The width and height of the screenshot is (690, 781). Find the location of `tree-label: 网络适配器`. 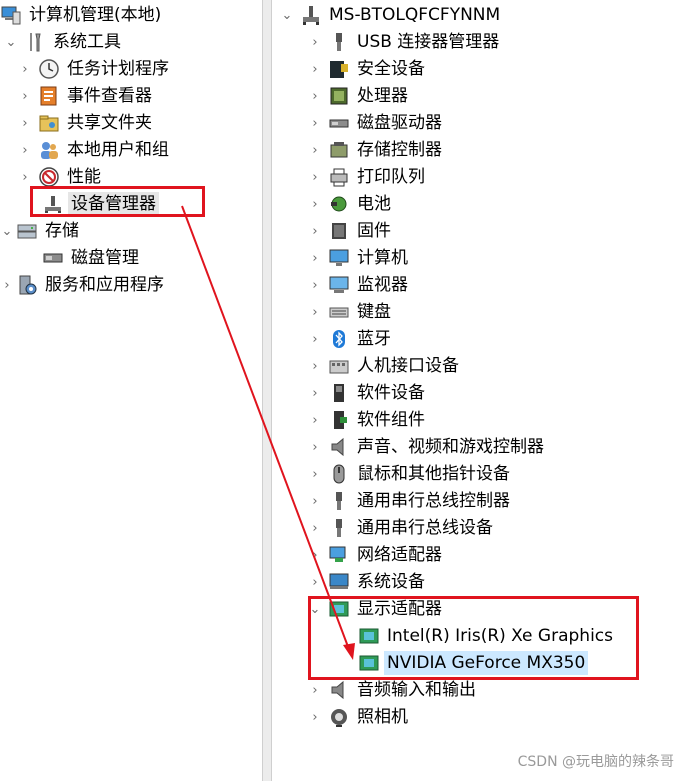

tree-label: 网络适配器 is located at coordinates (399, 555).